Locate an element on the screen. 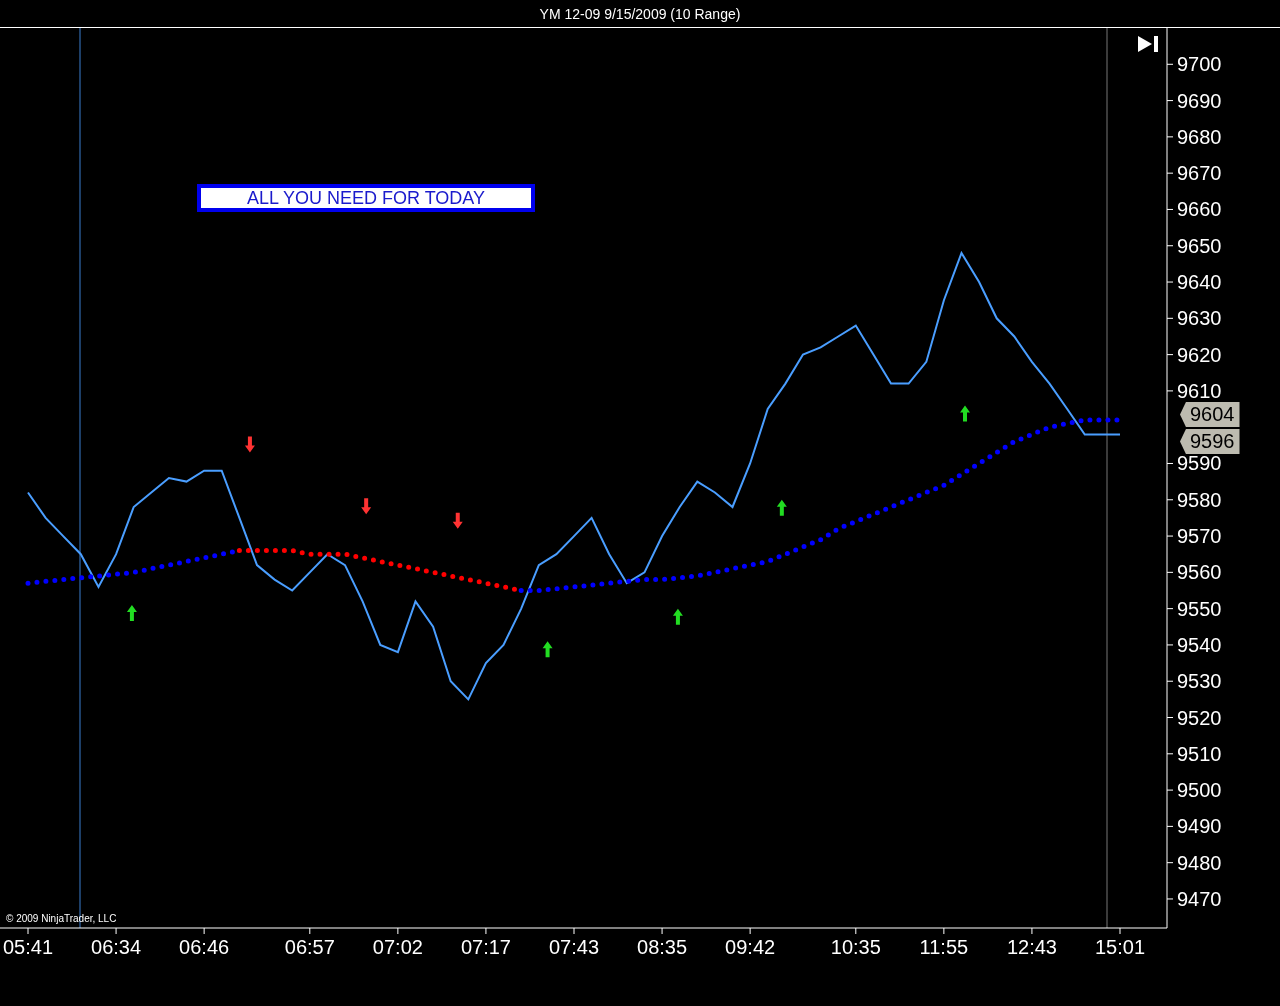 Image resolution: width=1280 pixels, height=1006 pixels. axis-label: 9540 is located at coordinates (1199, 644).